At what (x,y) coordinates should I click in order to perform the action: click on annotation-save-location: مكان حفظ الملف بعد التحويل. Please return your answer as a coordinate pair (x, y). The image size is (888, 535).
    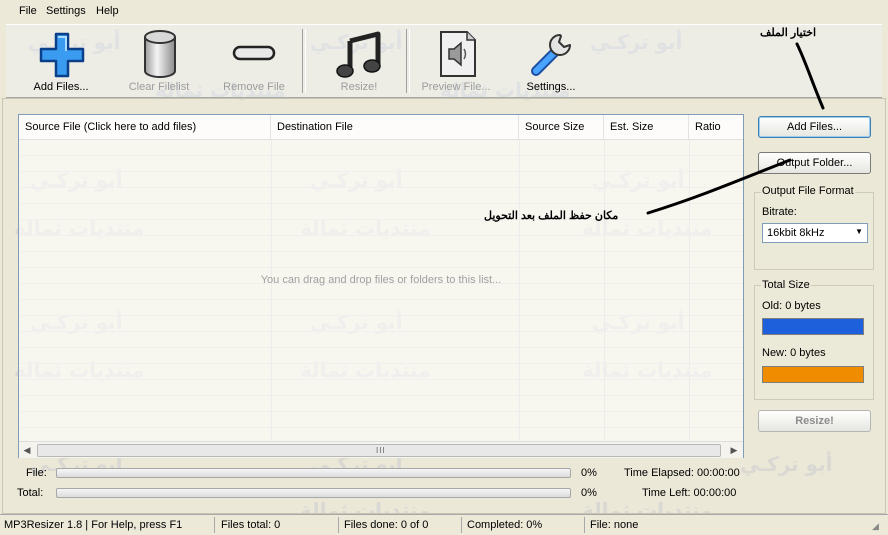
    Looking at the image, I should click on (551, 216).